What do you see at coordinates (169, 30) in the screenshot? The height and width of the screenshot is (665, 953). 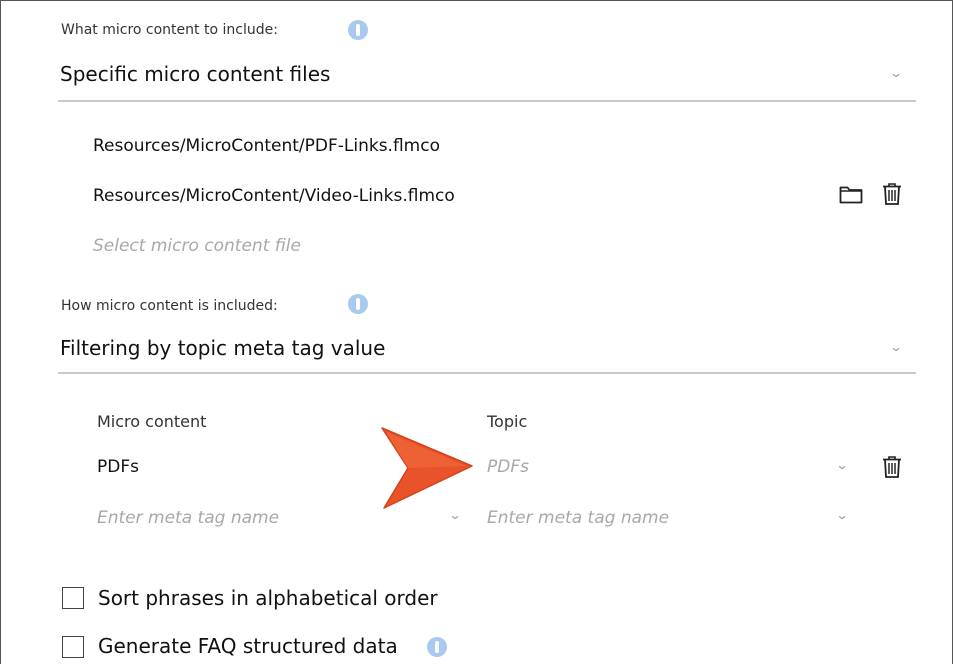 I see `include-label: What micro content to include:` at bounding box center [169, 30].